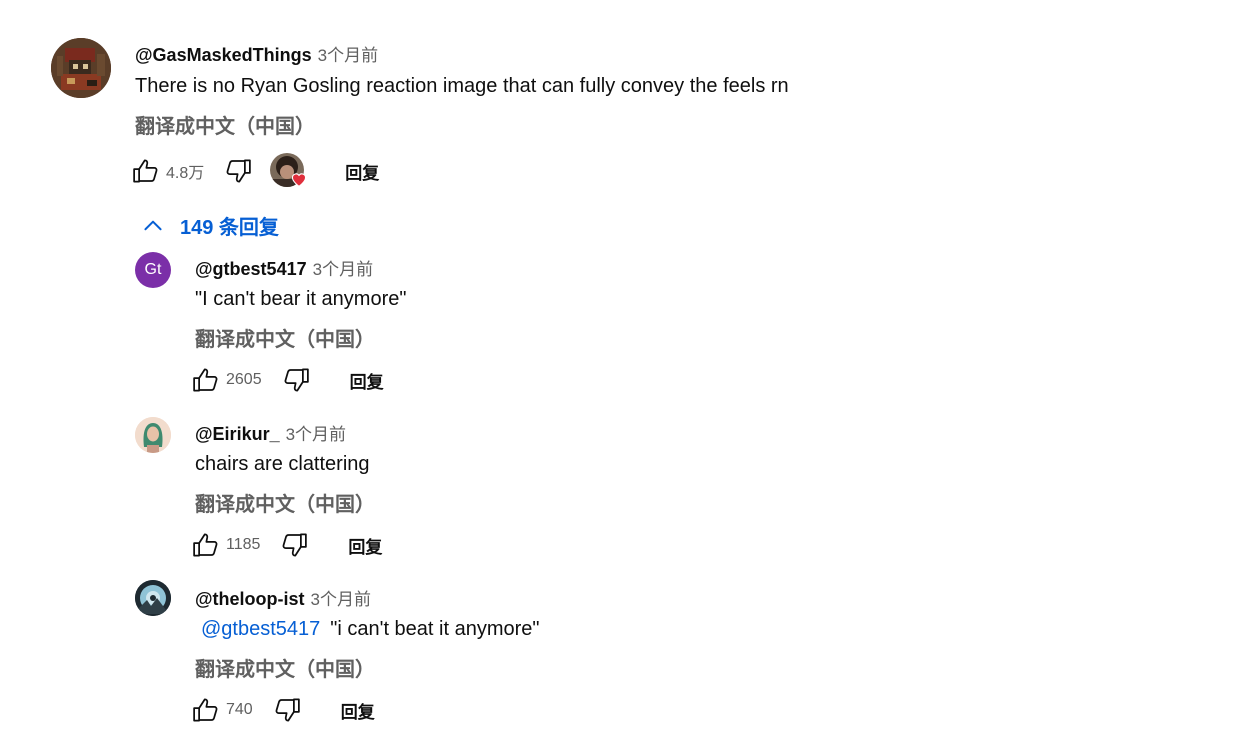  Describe the element at coordinates (299, 180) in the screenshot. I see `heart-icon` at that location.